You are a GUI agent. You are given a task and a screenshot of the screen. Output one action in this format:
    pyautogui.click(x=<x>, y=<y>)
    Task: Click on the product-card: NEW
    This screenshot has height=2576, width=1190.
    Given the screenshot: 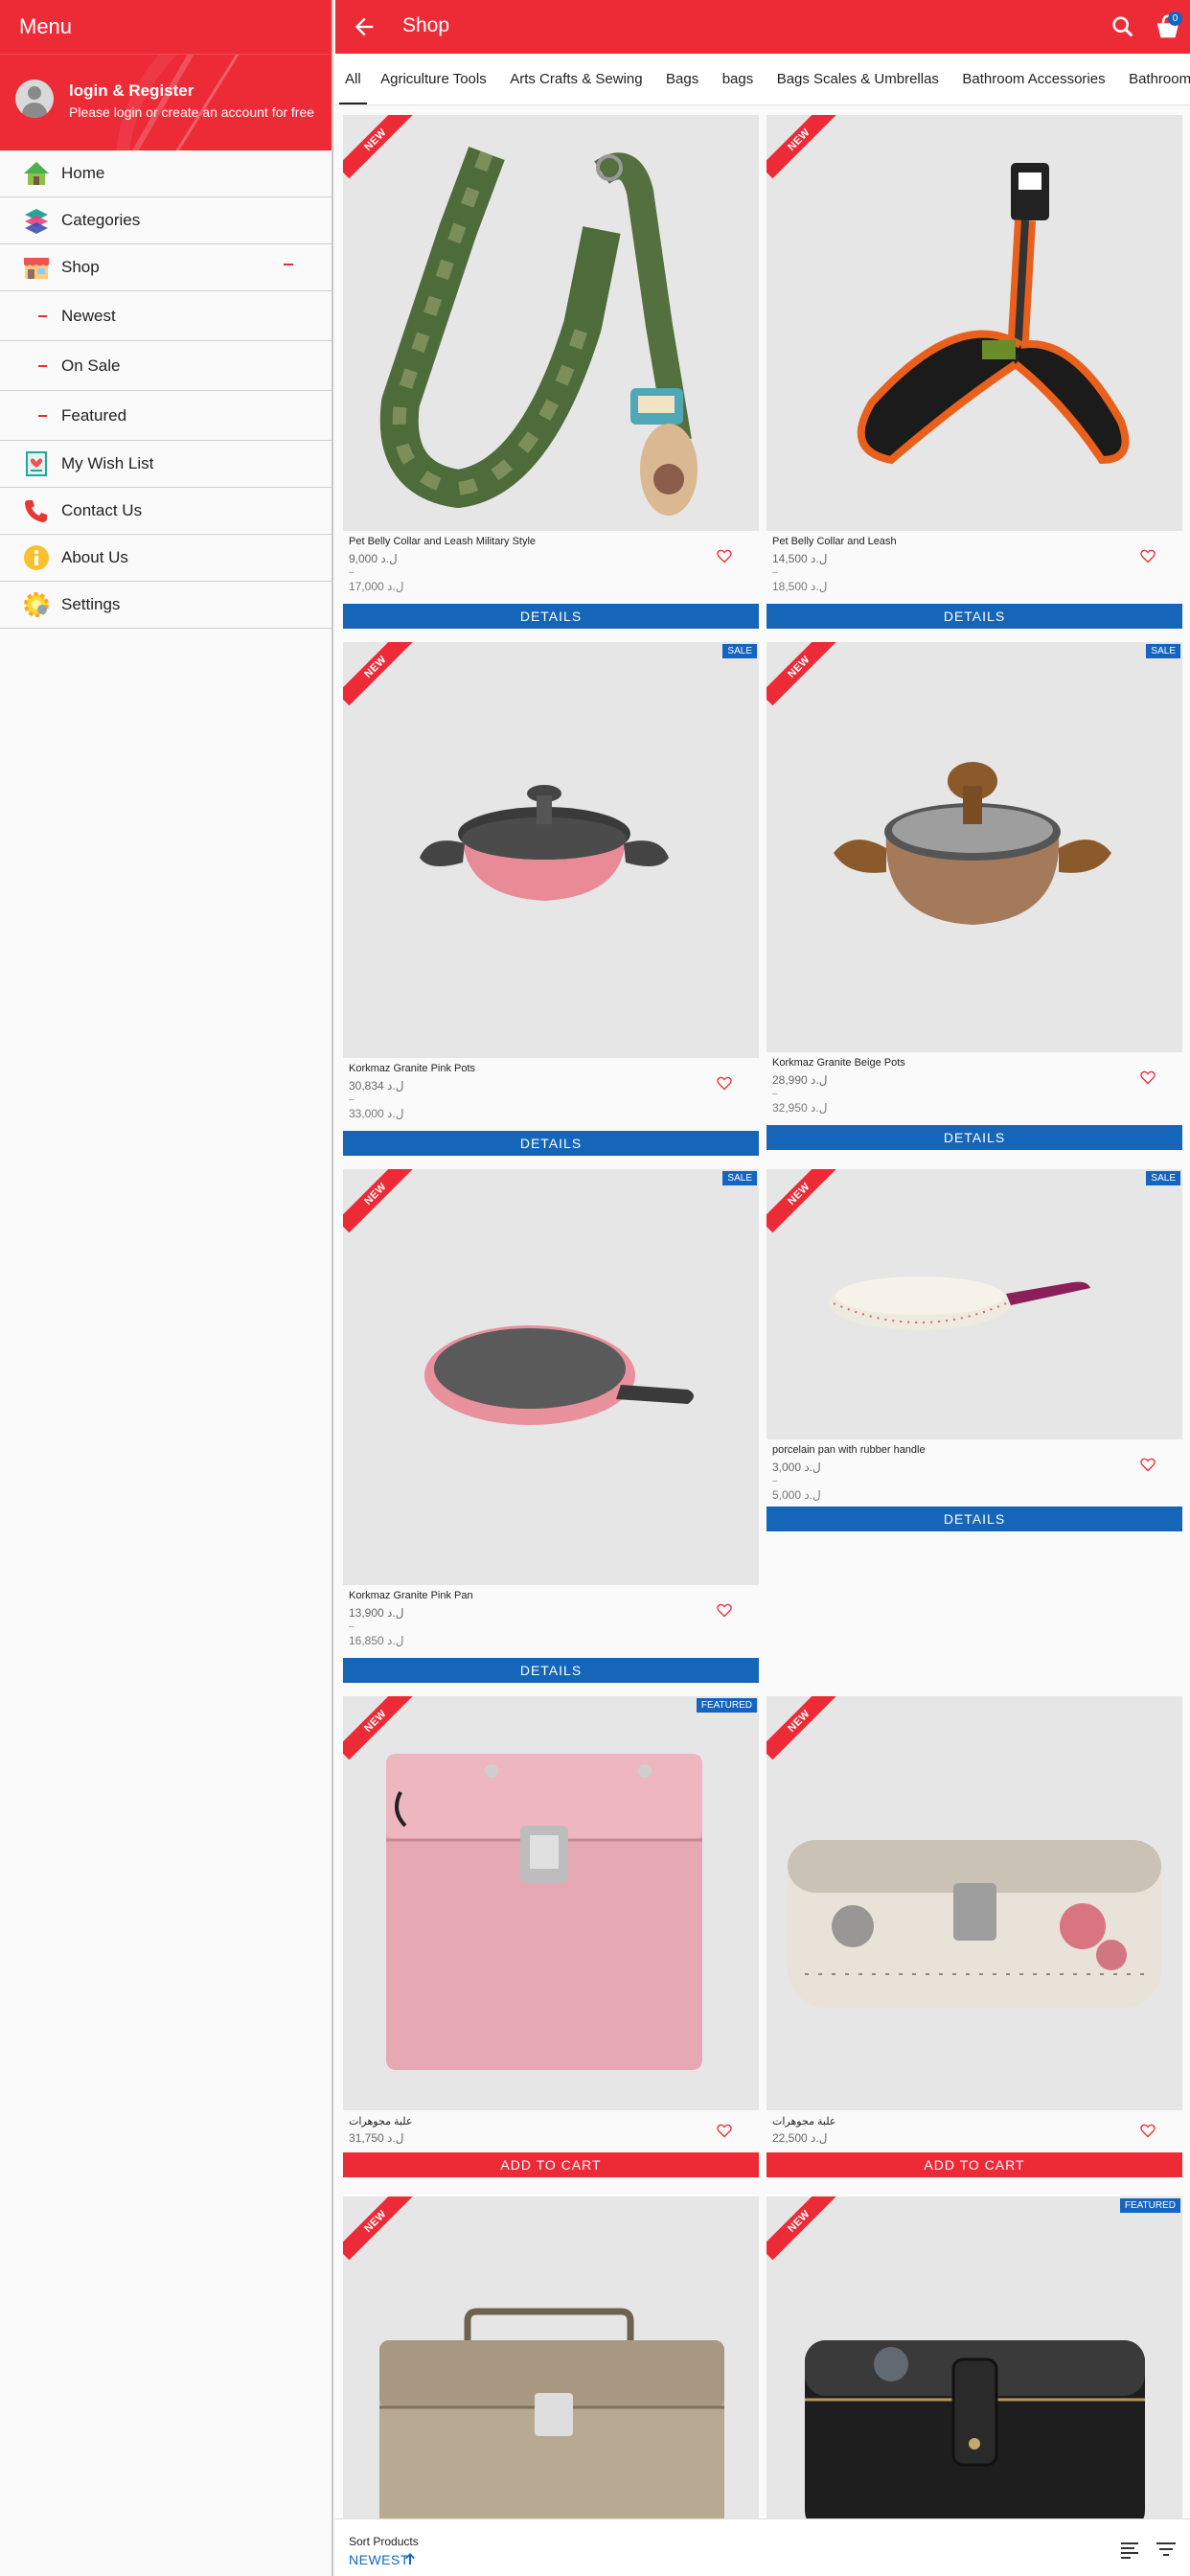 What is the action you would take?
    pyautogui.click(x=551, y=2358)
    